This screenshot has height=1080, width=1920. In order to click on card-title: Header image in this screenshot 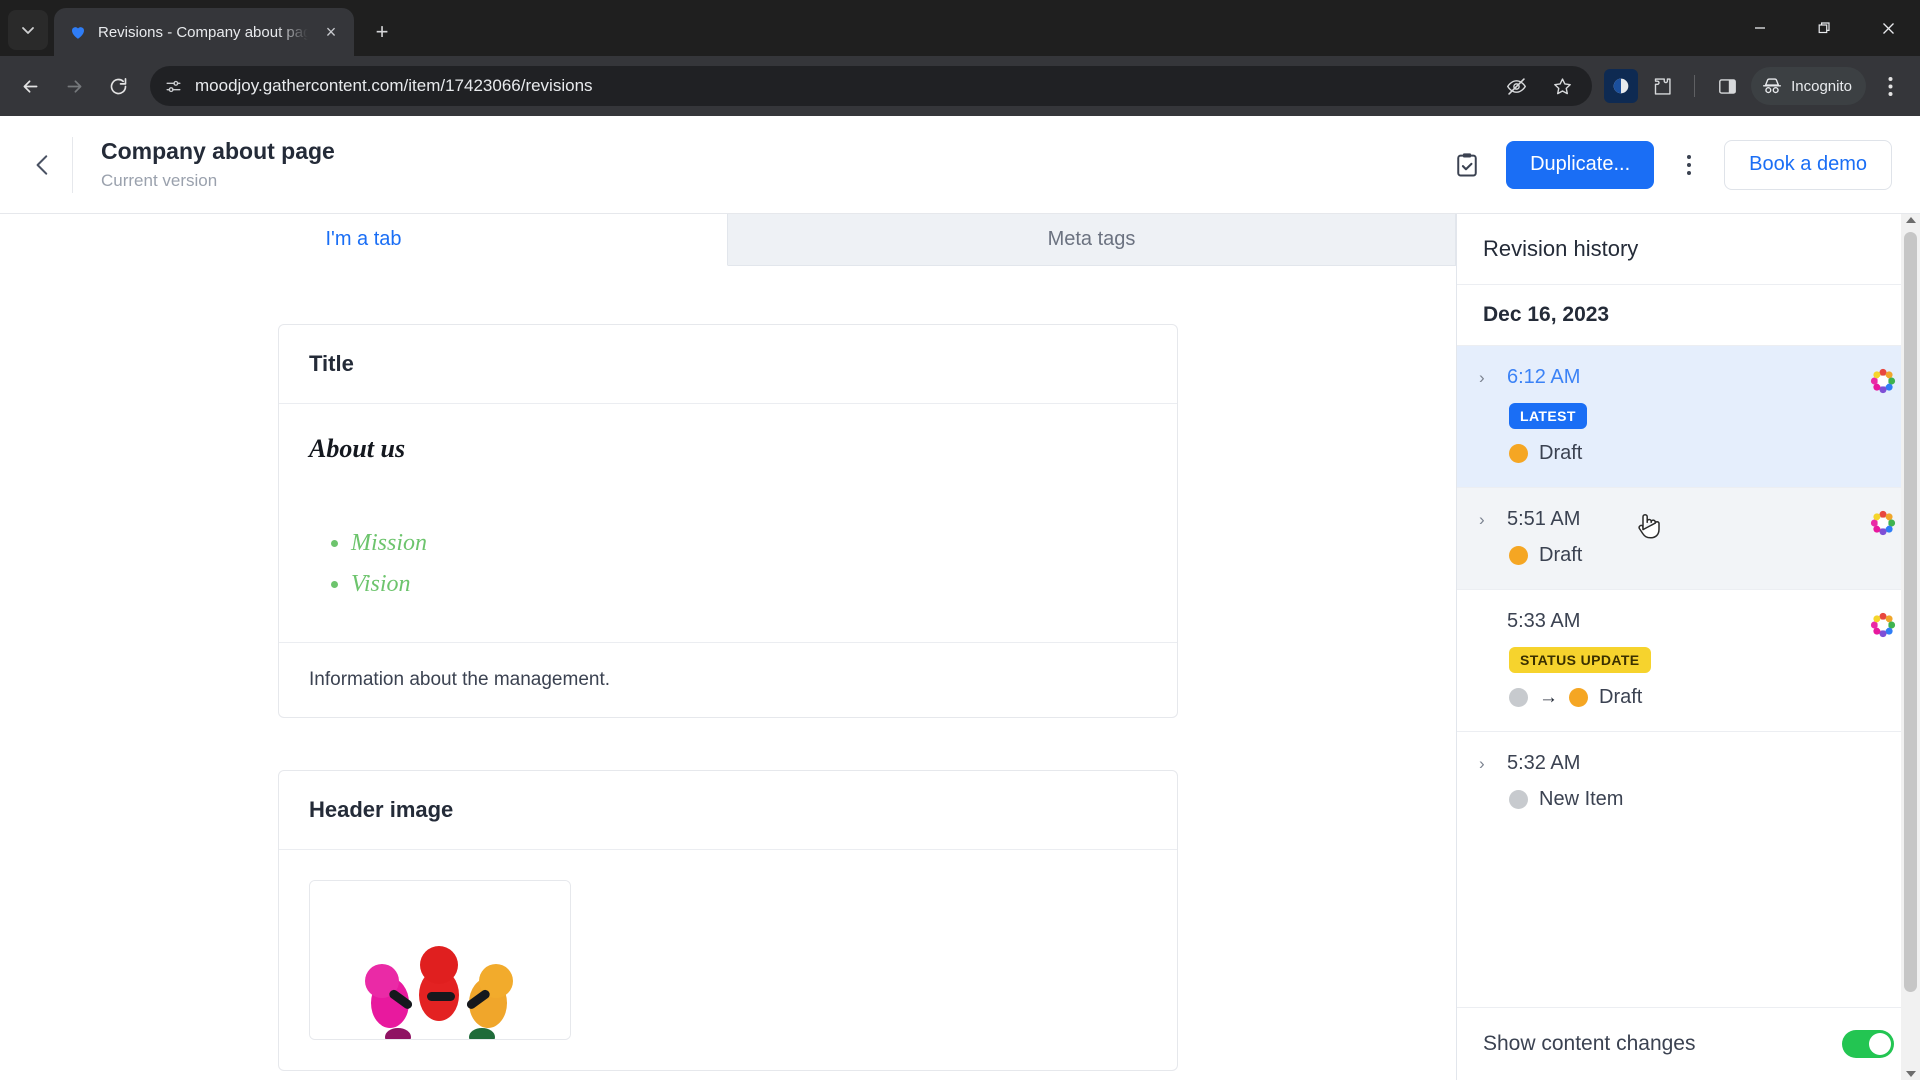, I will do `click(381, 809)`.